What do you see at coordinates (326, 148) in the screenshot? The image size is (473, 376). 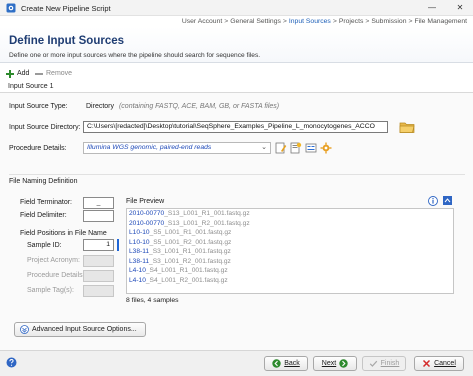 I see `procedure-settings-icon` at bounding box center [326, 148].